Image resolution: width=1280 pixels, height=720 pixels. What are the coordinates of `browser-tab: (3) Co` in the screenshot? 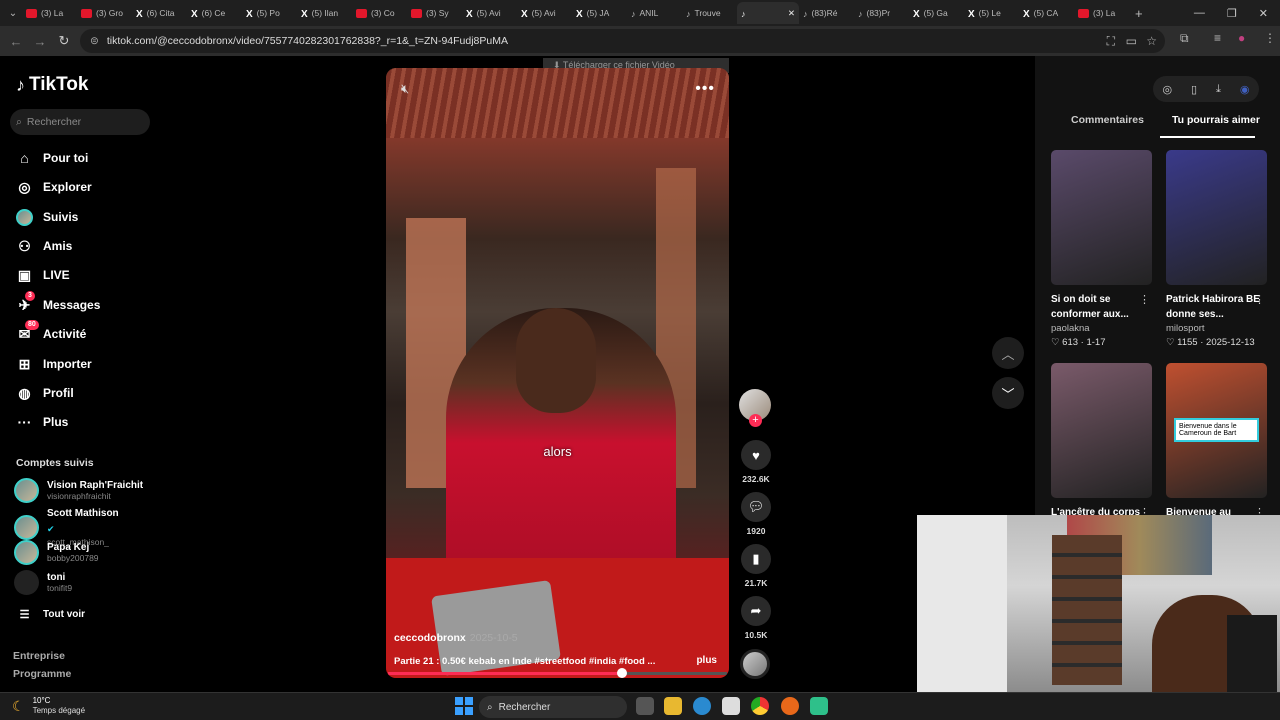 It's located at (379, 13).